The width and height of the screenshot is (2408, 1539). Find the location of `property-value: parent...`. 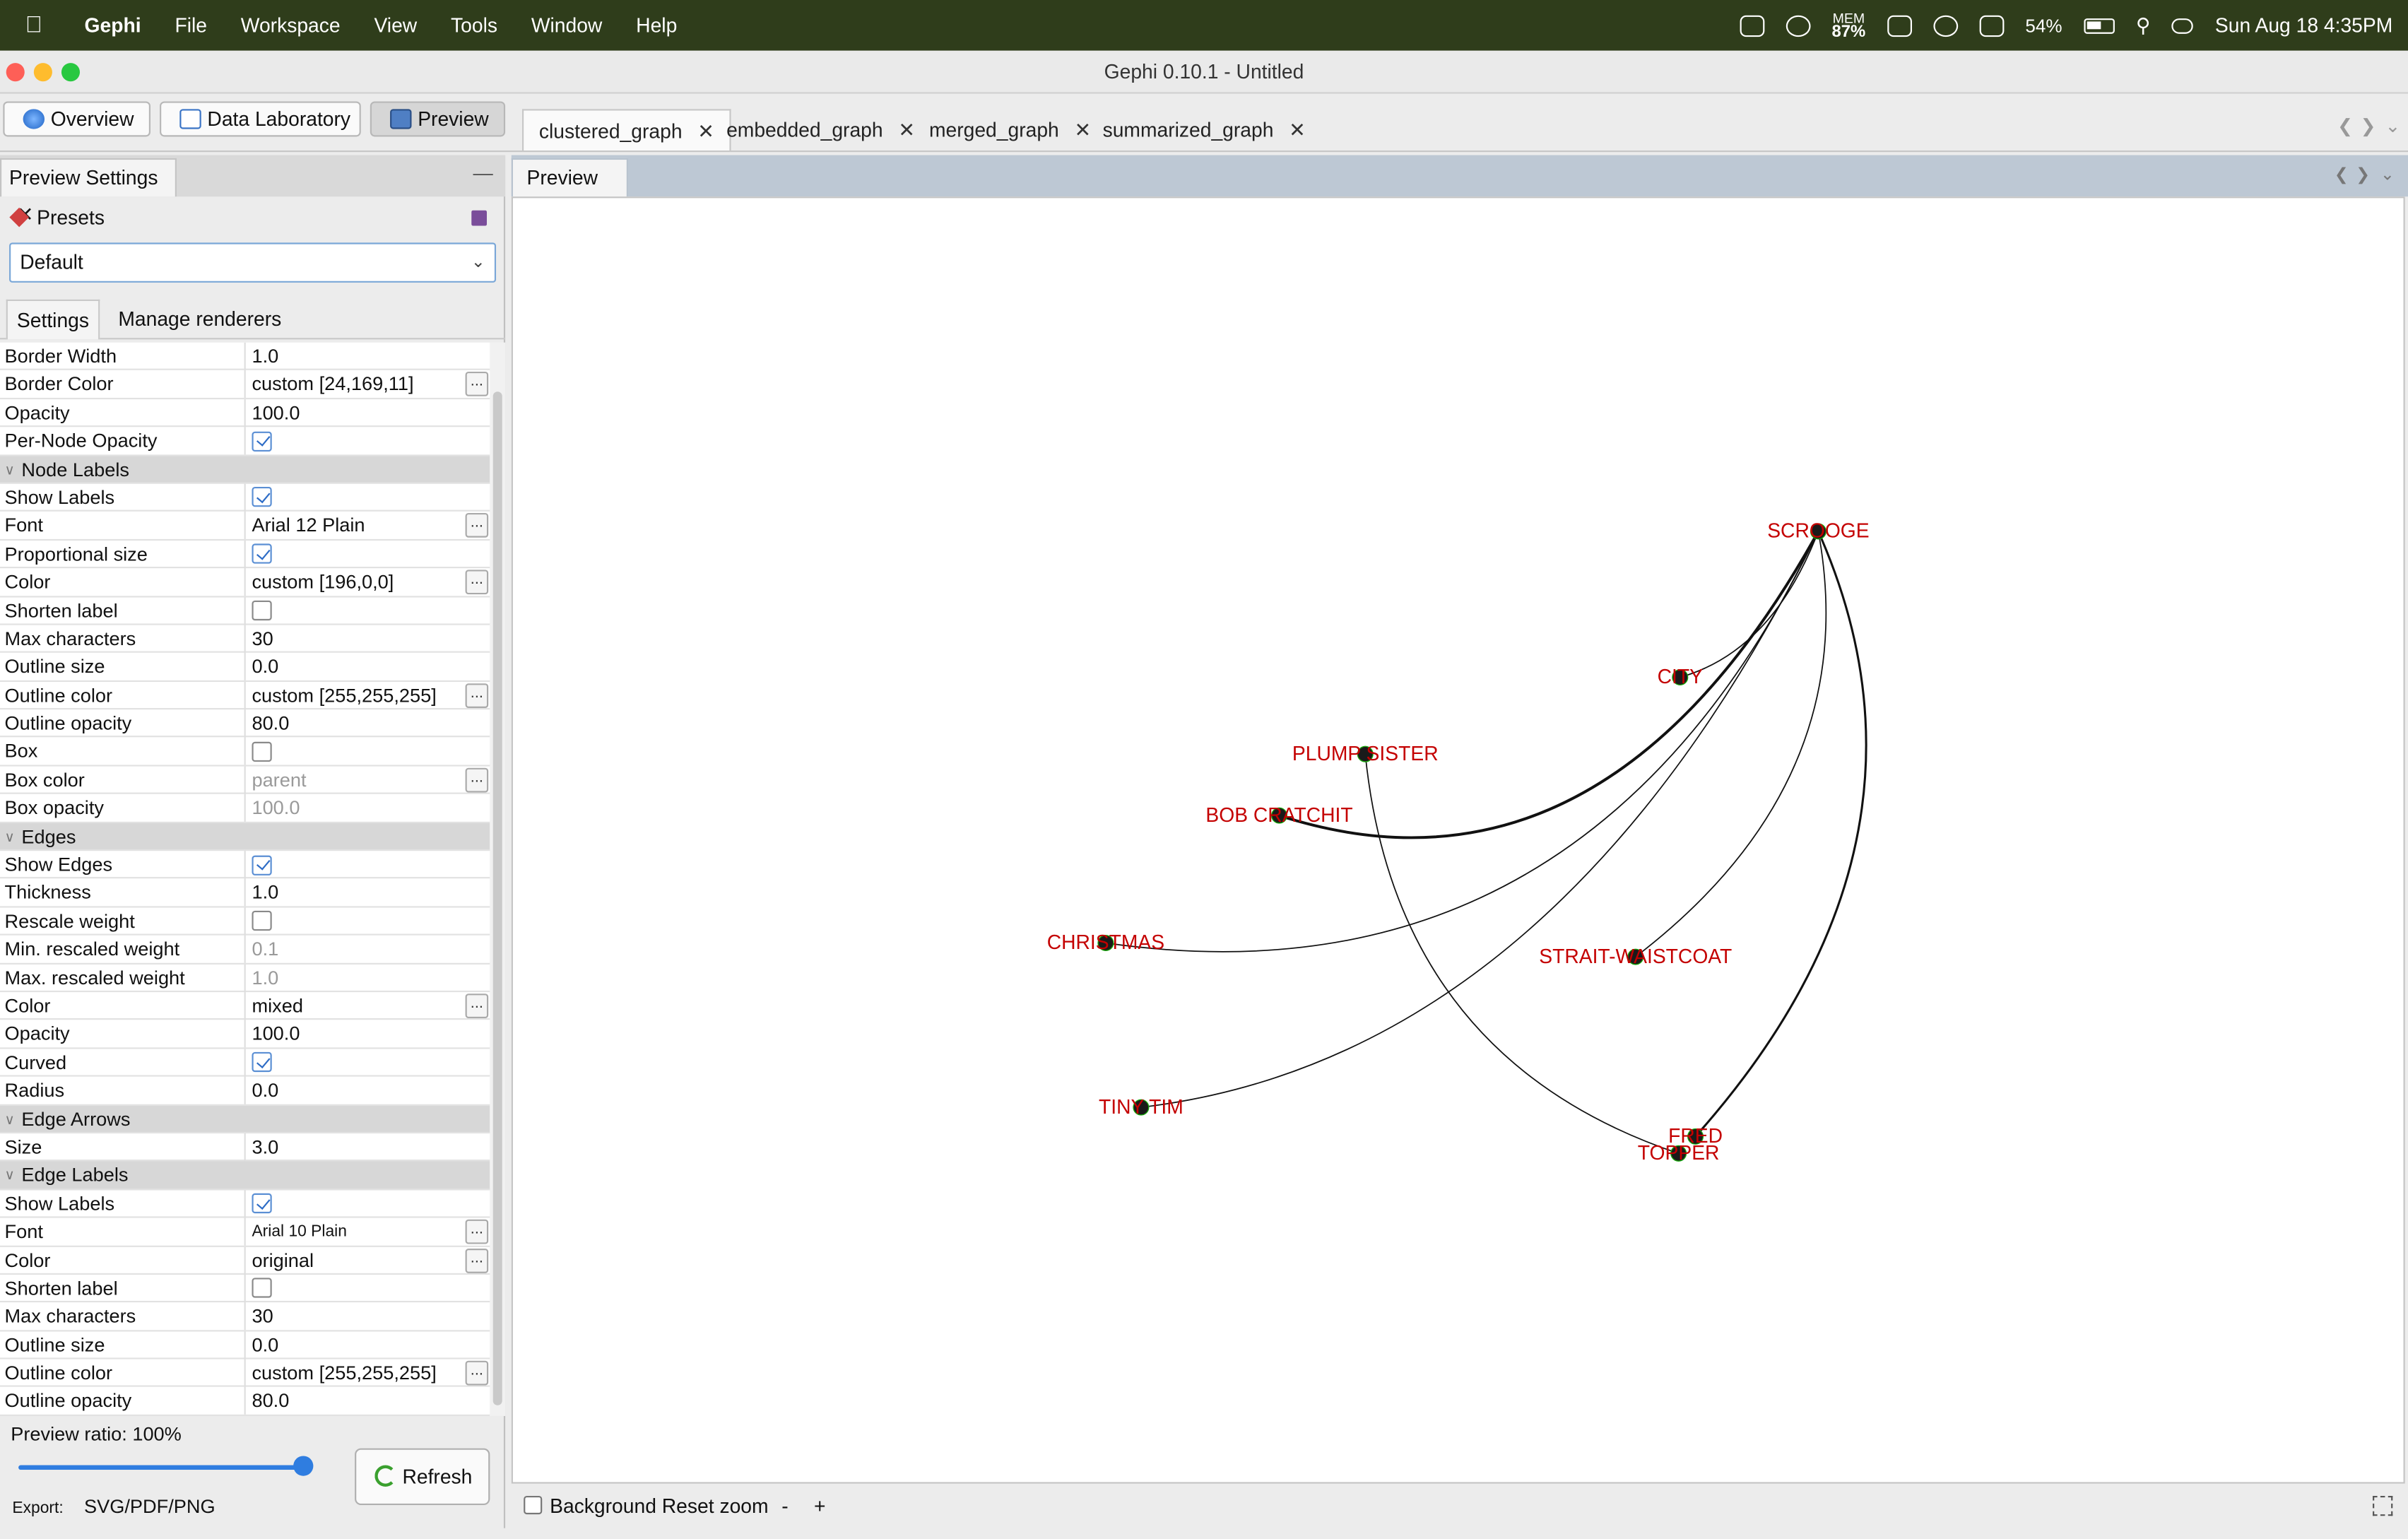

property-value: parent... is located at coordinates (367, 780).